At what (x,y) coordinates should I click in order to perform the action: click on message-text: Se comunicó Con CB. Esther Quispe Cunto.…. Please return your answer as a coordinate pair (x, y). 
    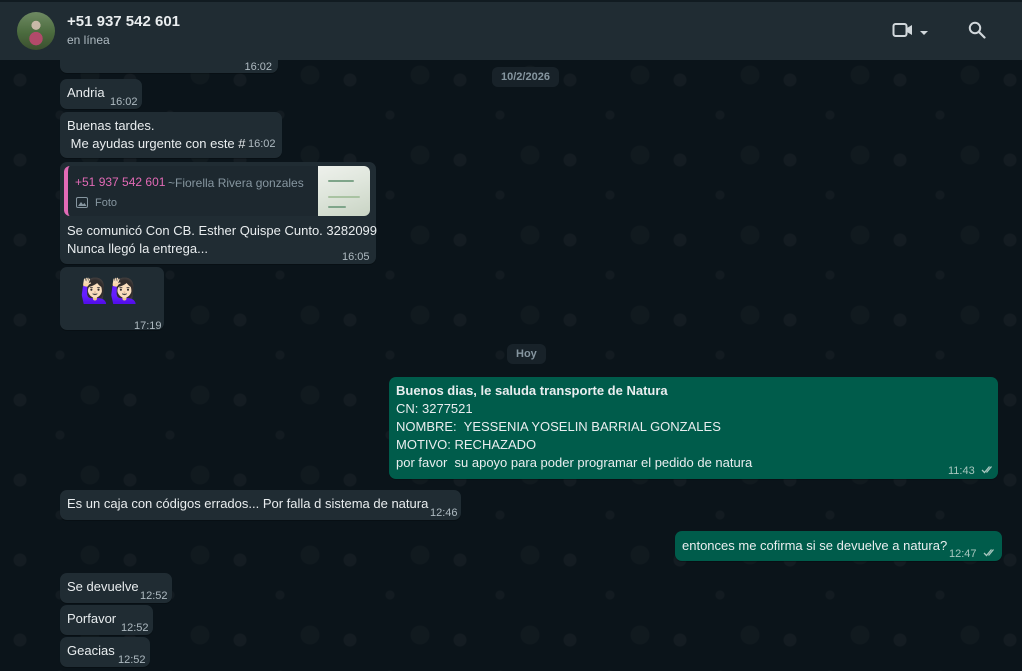
    Looking at the image, I should click on (222, 230).